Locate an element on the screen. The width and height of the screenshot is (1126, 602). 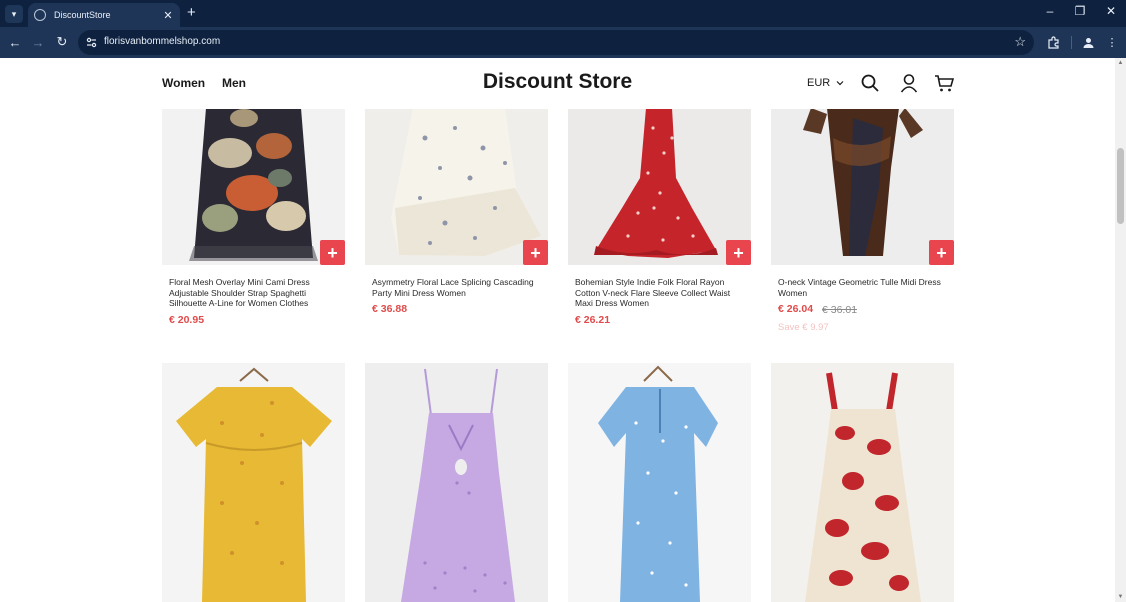
currency-selector: EUR is located at coordinates (825, 83).